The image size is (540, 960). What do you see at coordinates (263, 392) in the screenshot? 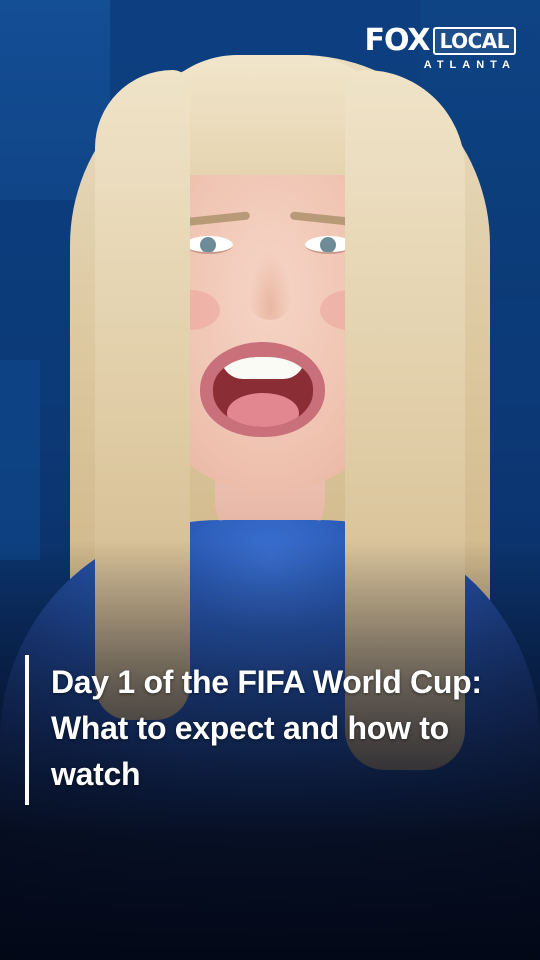
I see `presenter-mouth-open` at bounding box center [263, 392].